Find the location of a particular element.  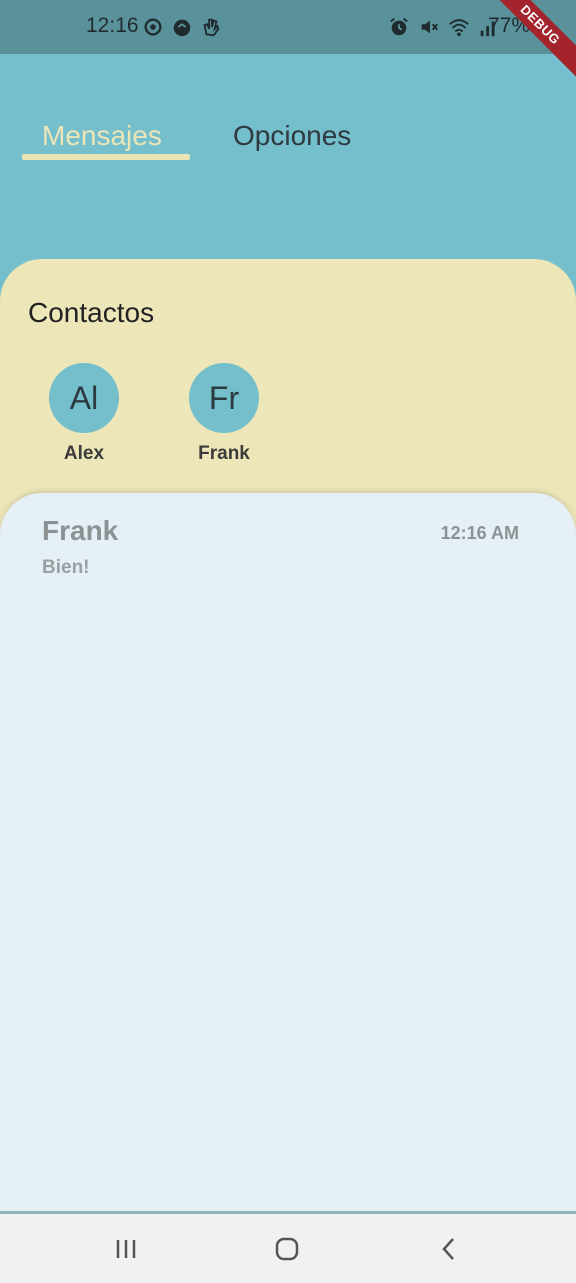

contact-alex: Al Alex is located at coordinates (84, 414).